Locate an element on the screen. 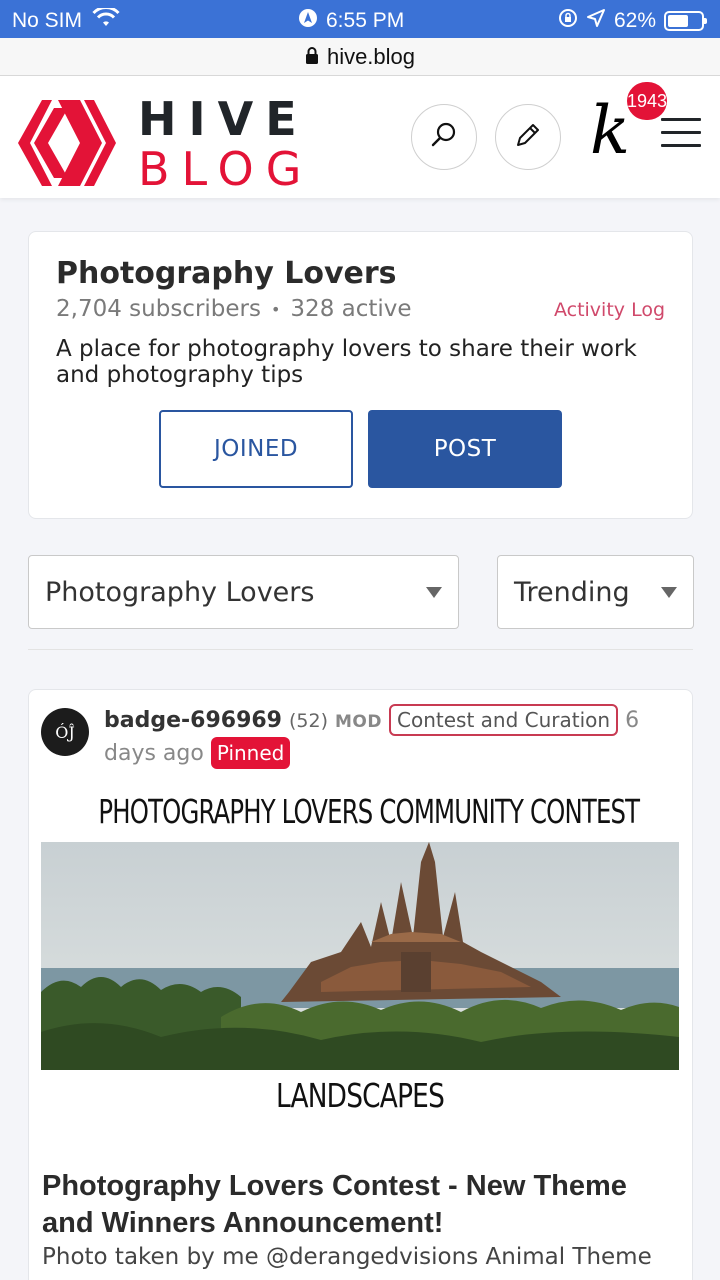 Image resolution: width=720 pixels, height=1280 pixels. search-button is located at coordinates (444, 137).